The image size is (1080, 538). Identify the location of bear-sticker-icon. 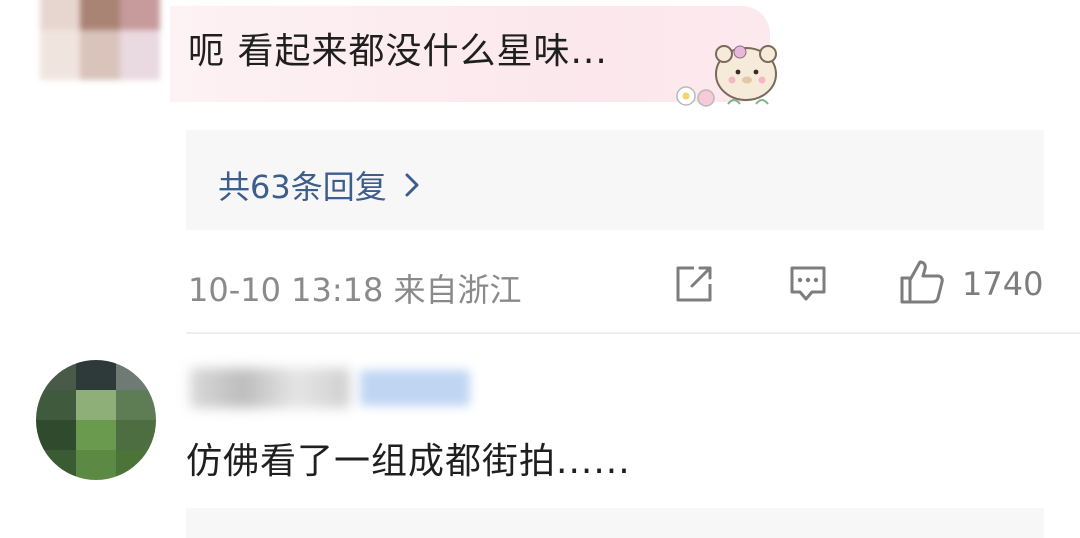
(726, 76).